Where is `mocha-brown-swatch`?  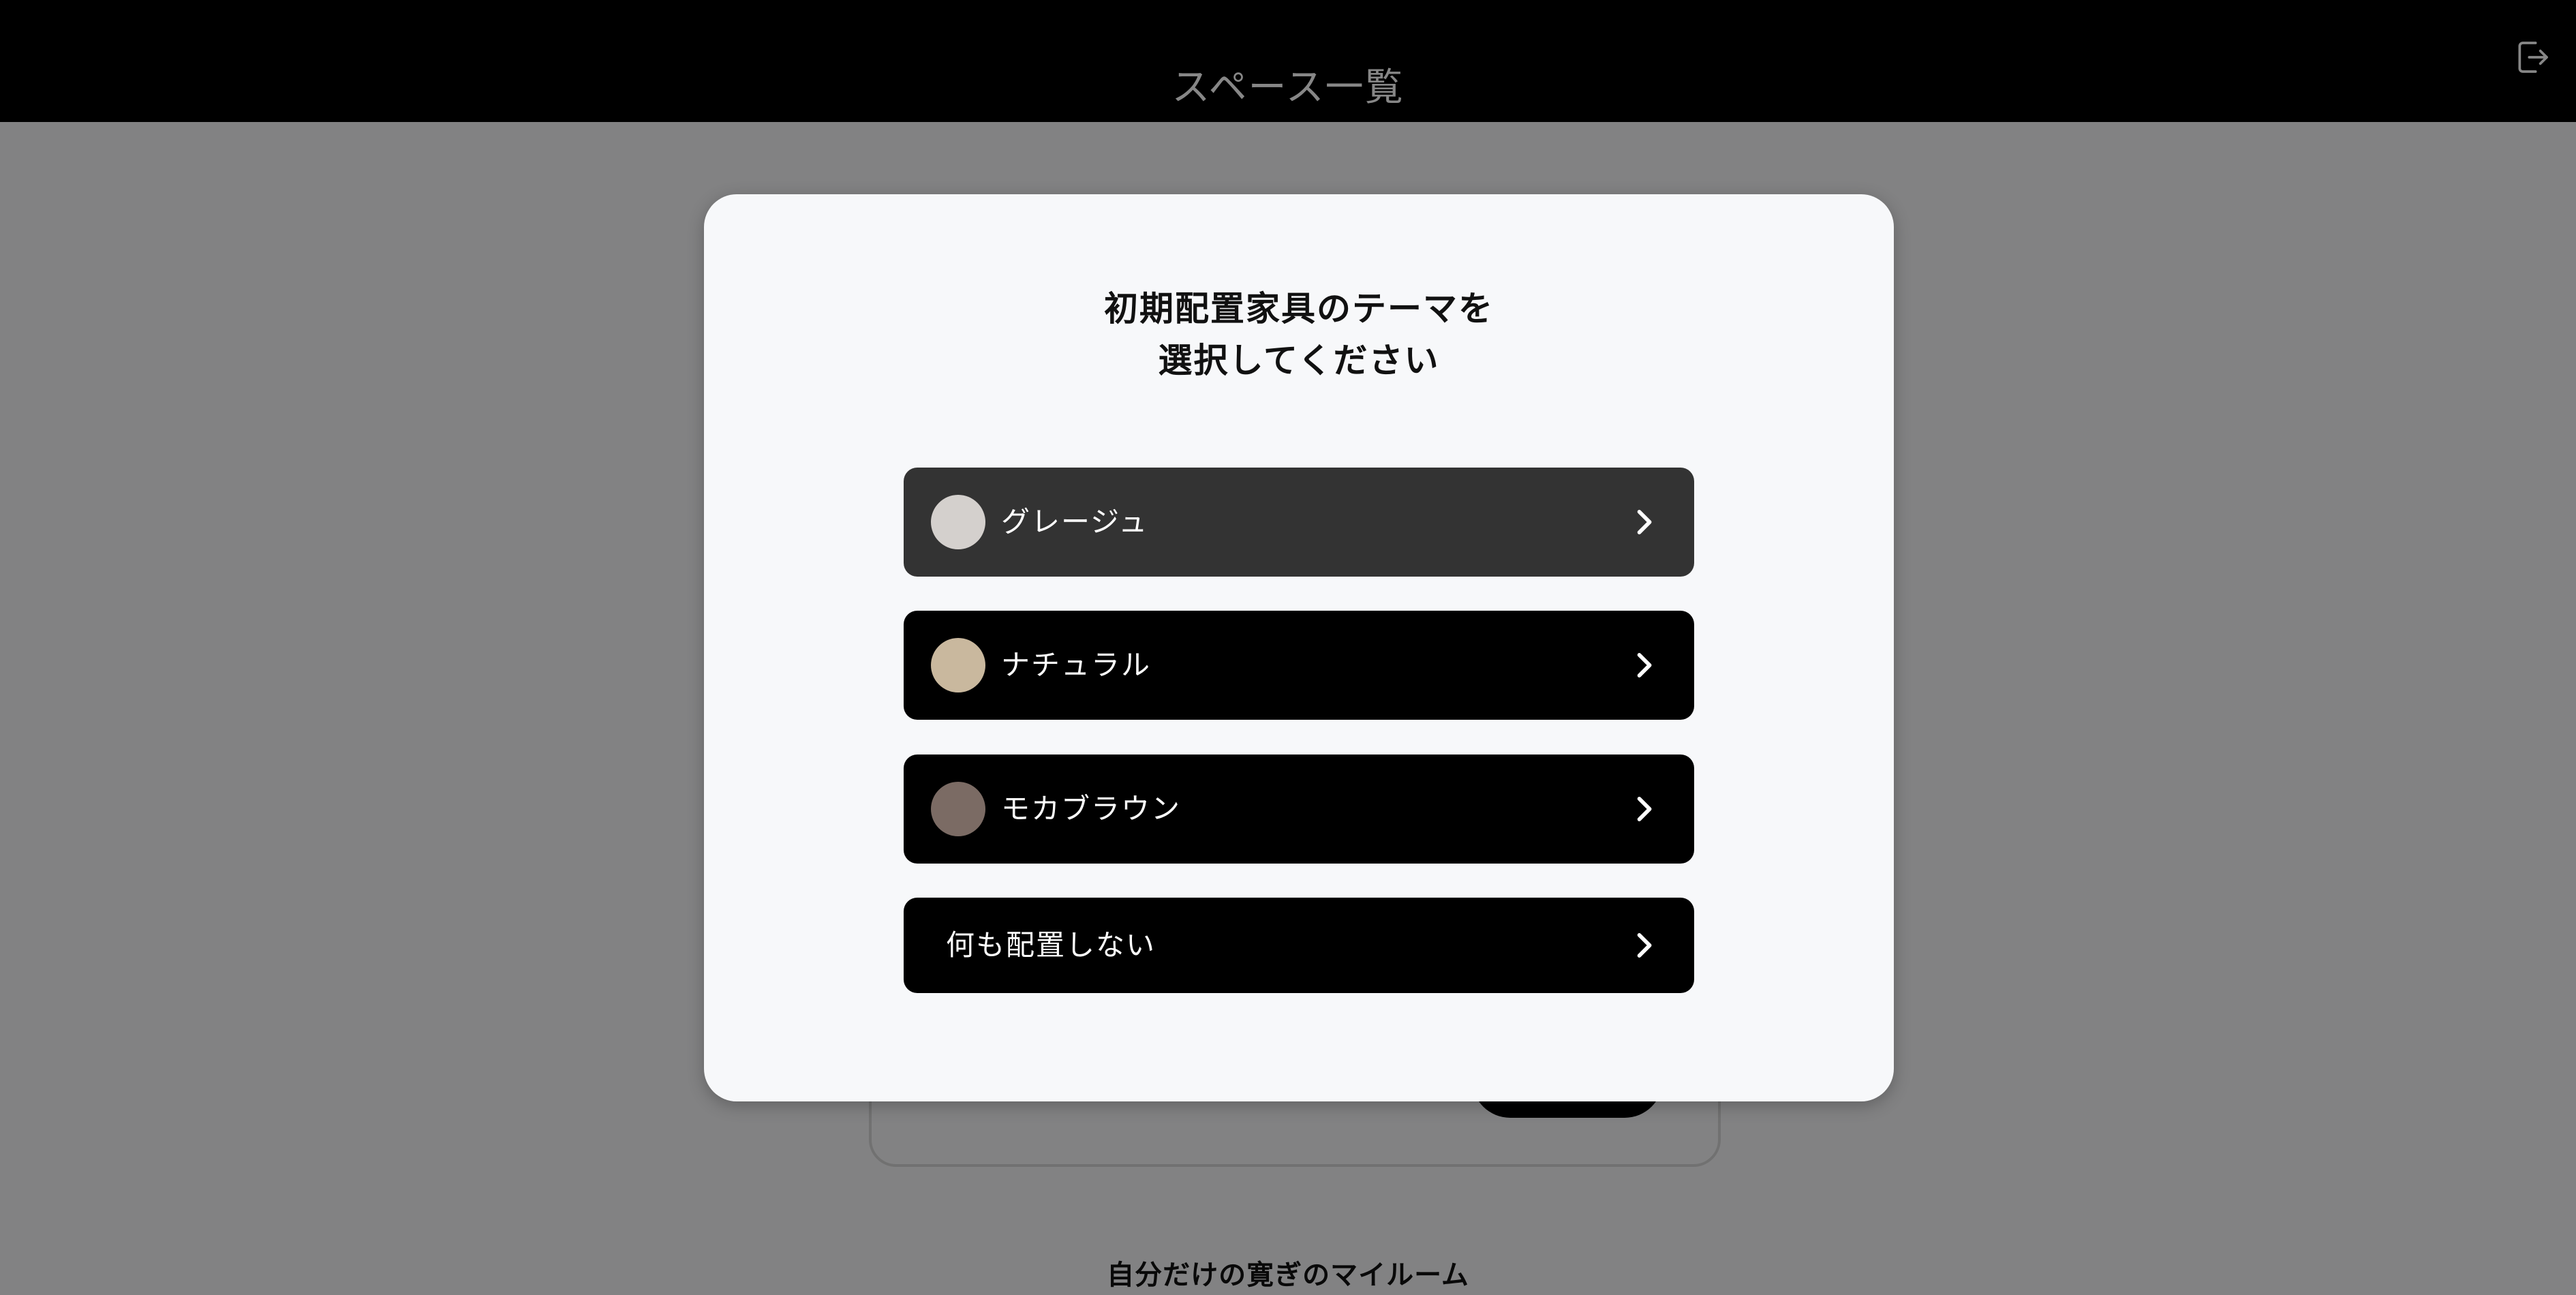 mocha-brown-swatch is located at coordinates (958, 809).